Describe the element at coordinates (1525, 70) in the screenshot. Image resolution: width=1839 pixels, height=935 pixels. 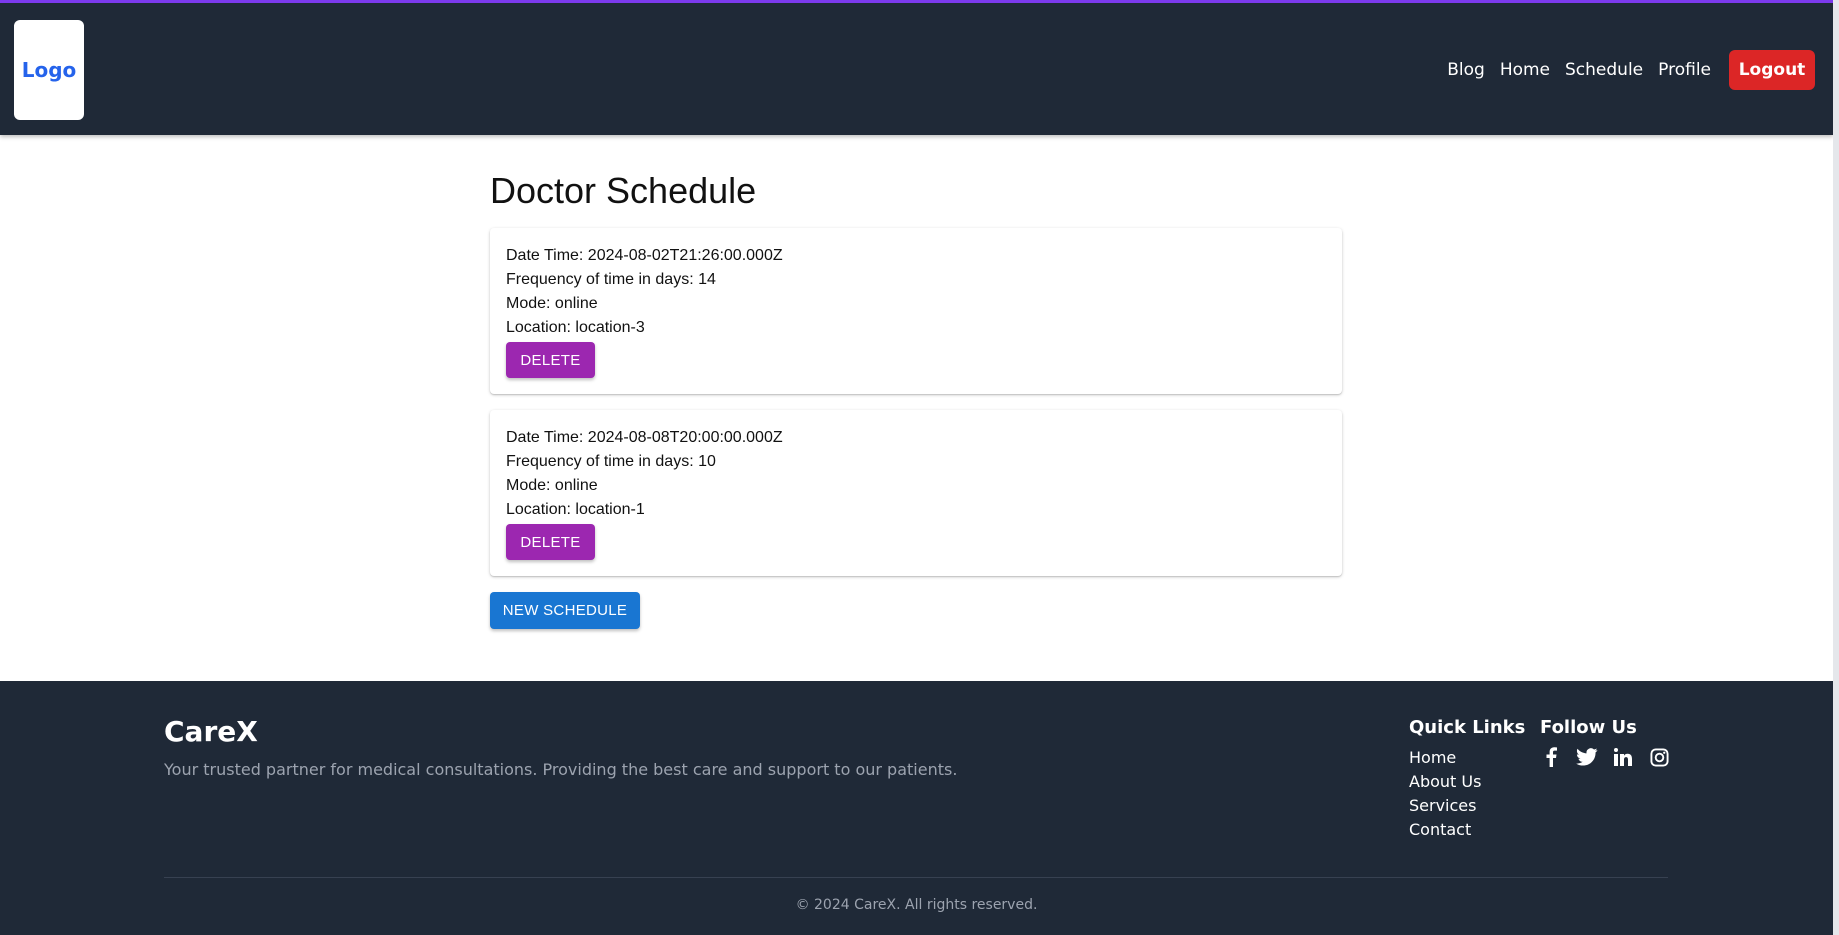
I see `nav-link-home: Home` at that location.